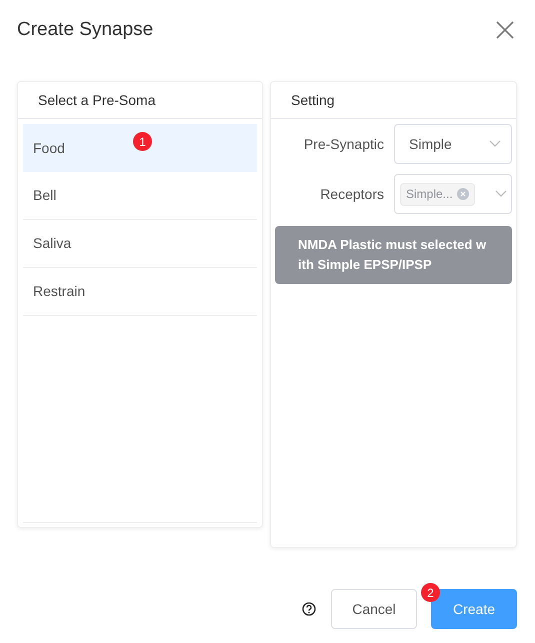 This screenshot has height=643, width=535. What do you see at coordinates (140, 244) in the screenshot?
I see `list-item: Saliva` at bounding box center [140, 244].